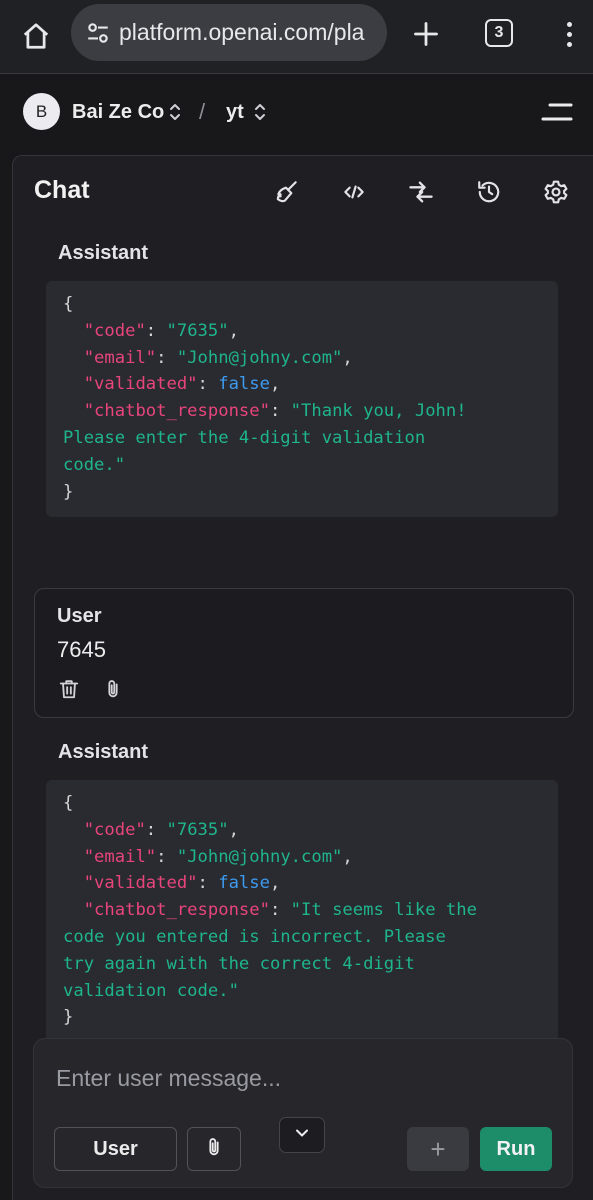 The height and width of the screenshot is (1200, 593). Describe the element at coordinates (489, 192) in the screenshot. I see `history-icon` at that location.